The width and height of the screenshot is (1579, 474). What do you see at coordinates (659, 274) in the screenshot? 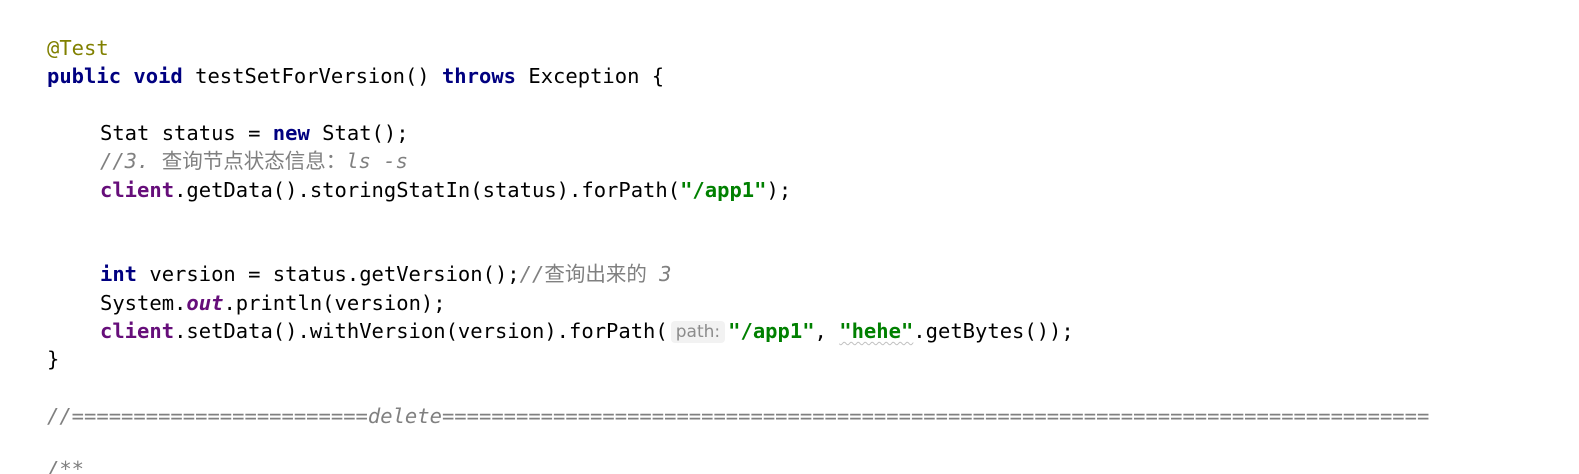
I see `version-comment-number: 3` at bounding box center [659, 274].